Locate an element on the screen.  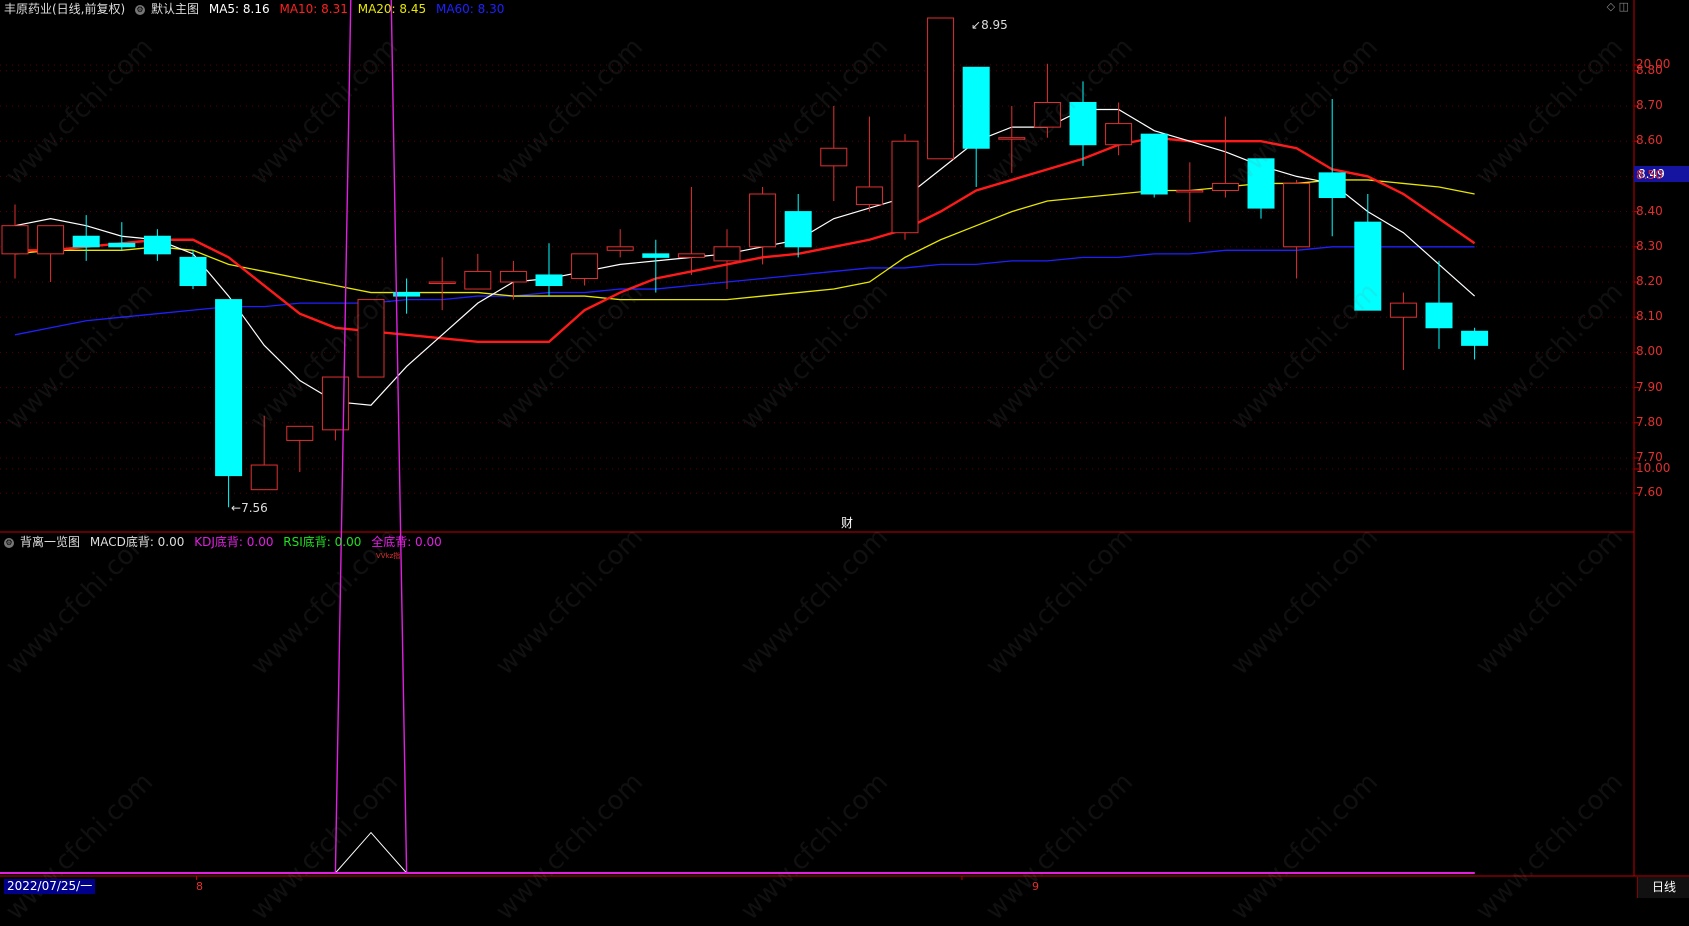
indicator-tick-label: 10.00 is located at coordinates (1653, 468).